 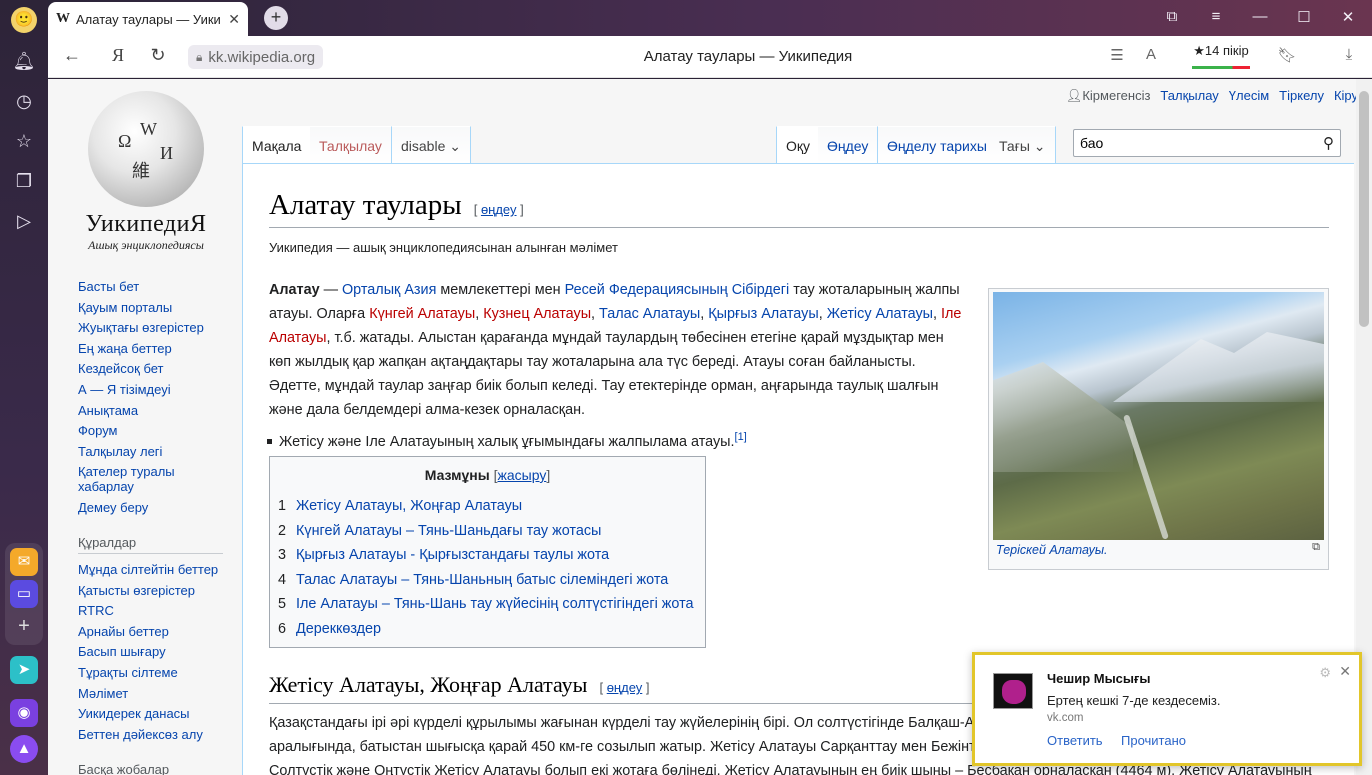 What do you see at coordinates (1075, 740) in the screenshot?
I see `reply-button: Ответить` at bounding box center [1075, 740].